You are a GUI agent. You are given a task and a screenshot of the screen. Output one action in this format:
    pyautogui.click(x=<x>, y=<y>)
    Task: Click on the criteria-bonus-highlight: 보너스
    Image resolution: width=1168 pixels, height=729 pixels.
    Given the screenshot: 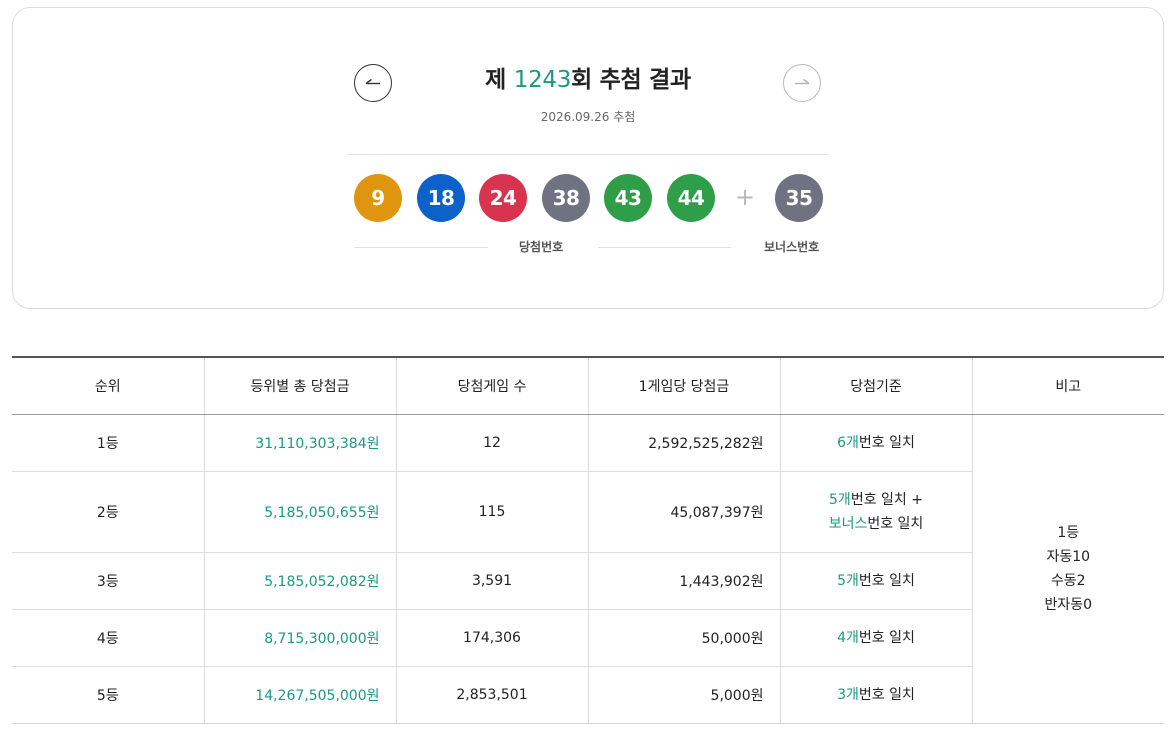 What is the action you would take?
    pyautogui.click(x=848, y=523)
    